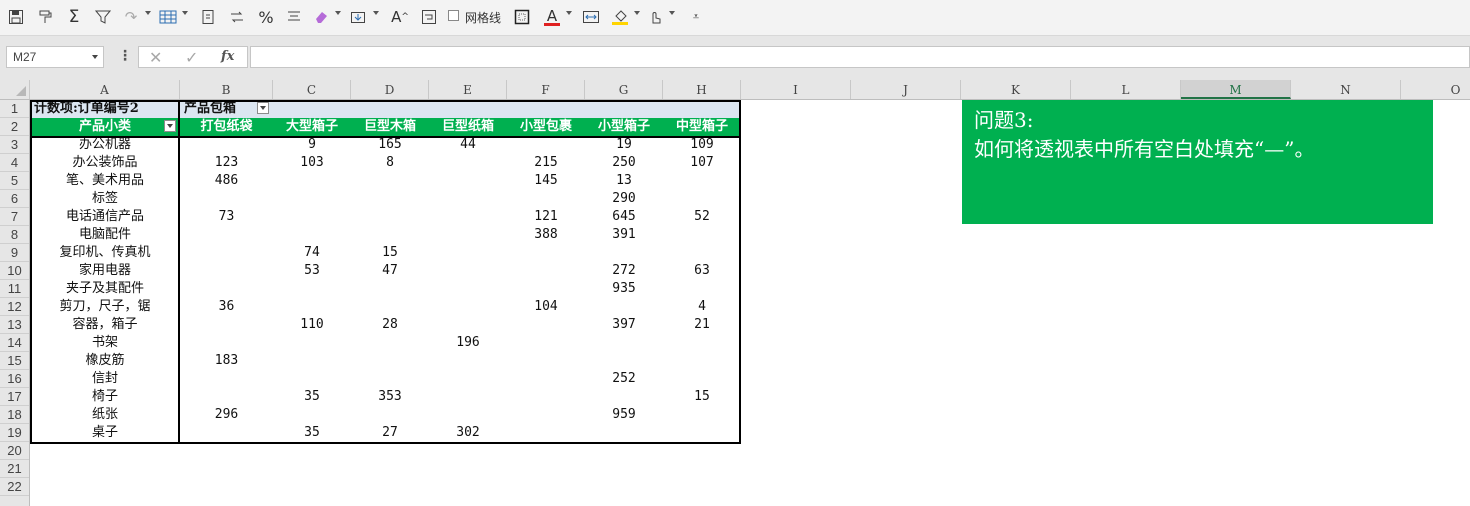 This screenshot has width=1470, height=506. Describe the element at coordinates (312, 433) in the screenshot. I see `pivot-value-cell: 35` at that location.